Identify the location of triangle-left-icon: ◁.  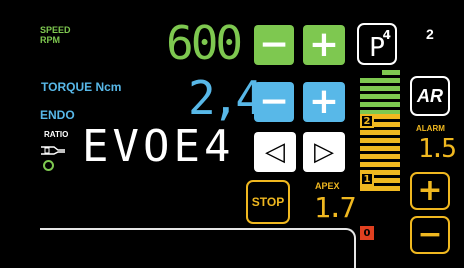
(275, 152).